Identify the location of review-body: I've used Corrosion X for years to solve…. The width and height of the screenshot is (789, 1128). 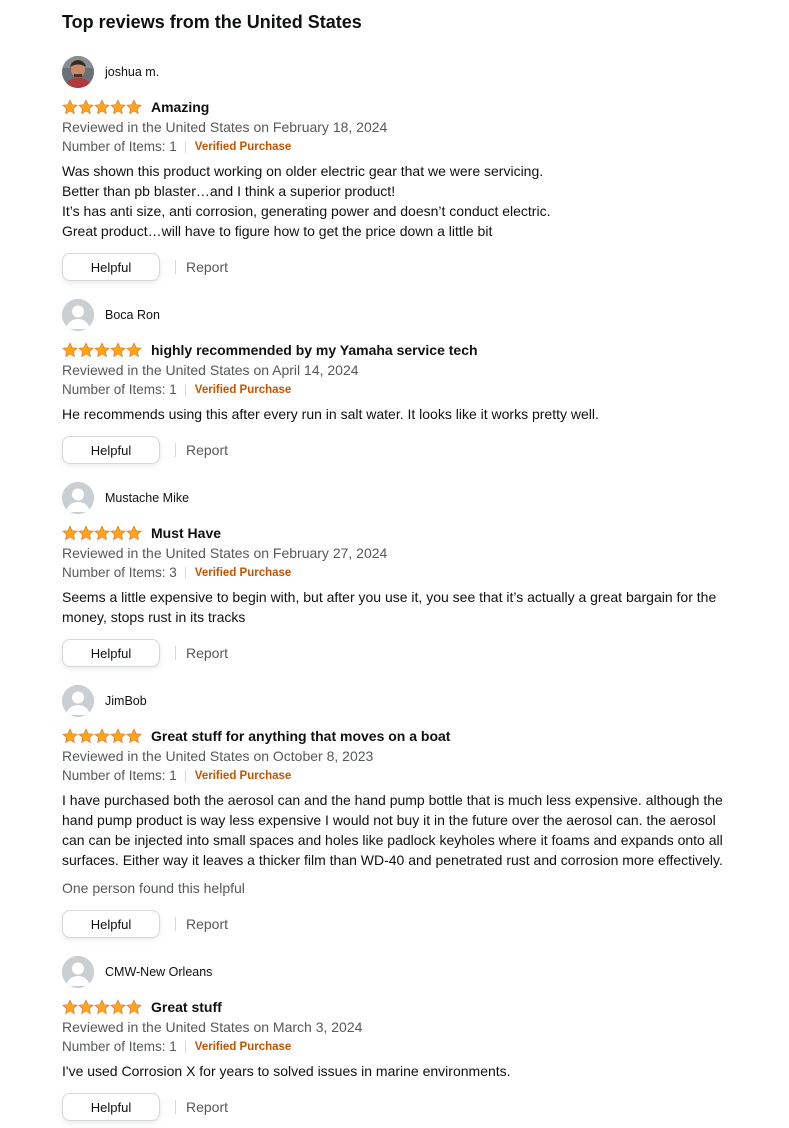
(412, 1071).